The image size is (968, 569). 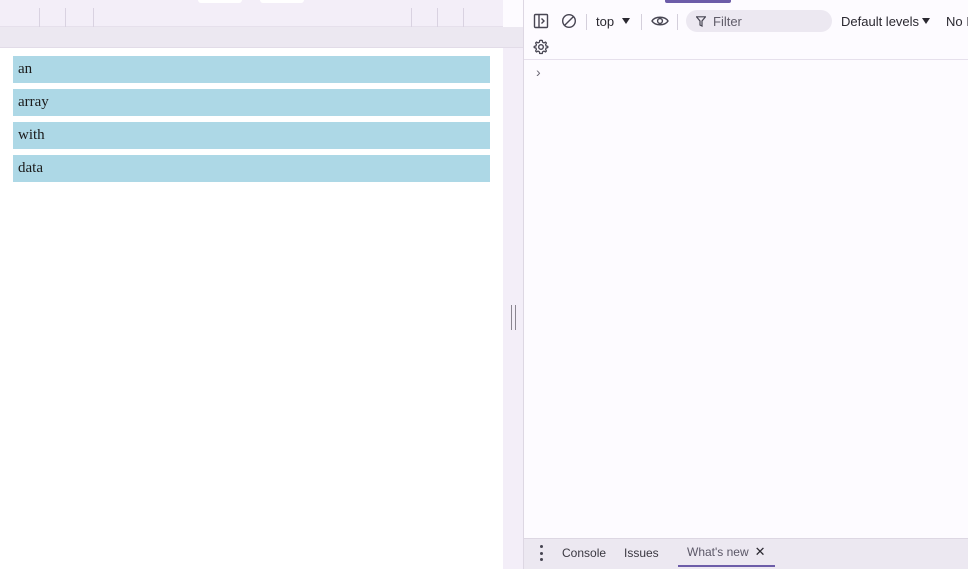 I want to click on log-levels-label: Default levels, so click(x=880, y=21).